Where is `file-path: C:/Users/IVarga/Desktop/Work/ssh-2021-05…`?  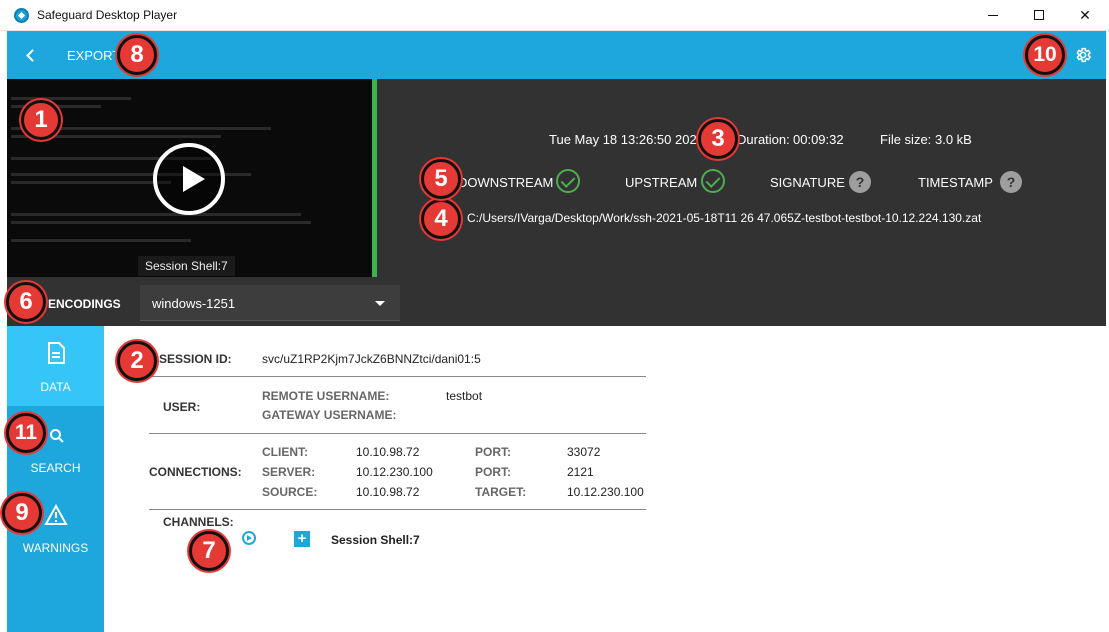
file-path: C:/Users/IVarga/Desktop/Work/ssh-2021-05… is located at coordinates (724, 218).